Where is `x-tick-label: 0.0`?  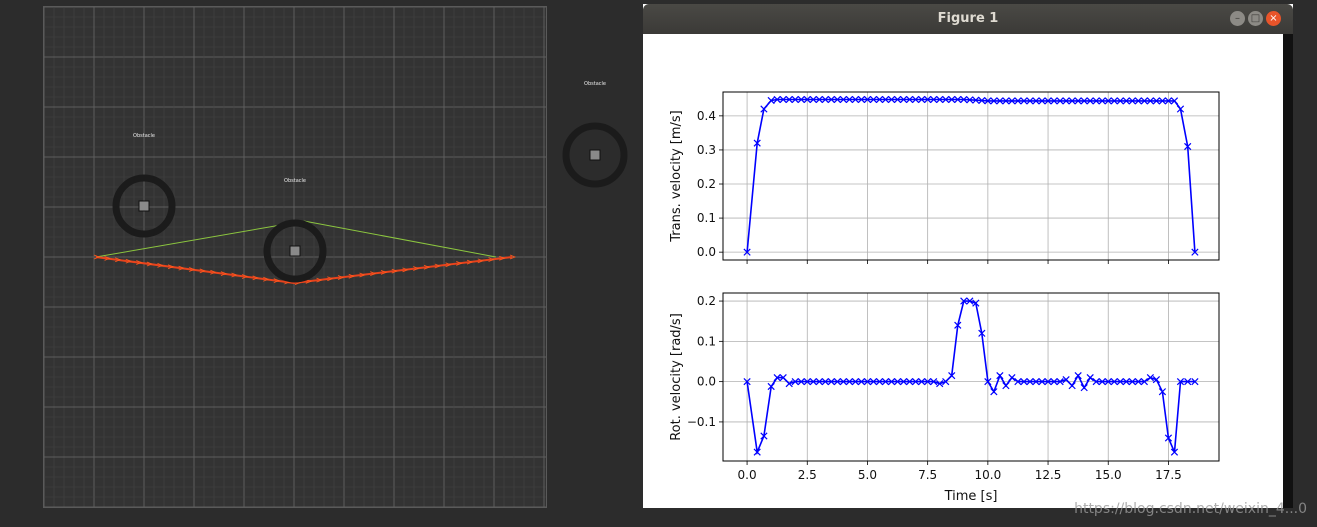
x-tick-label: 0.0 is located at coordinates (747, 475).